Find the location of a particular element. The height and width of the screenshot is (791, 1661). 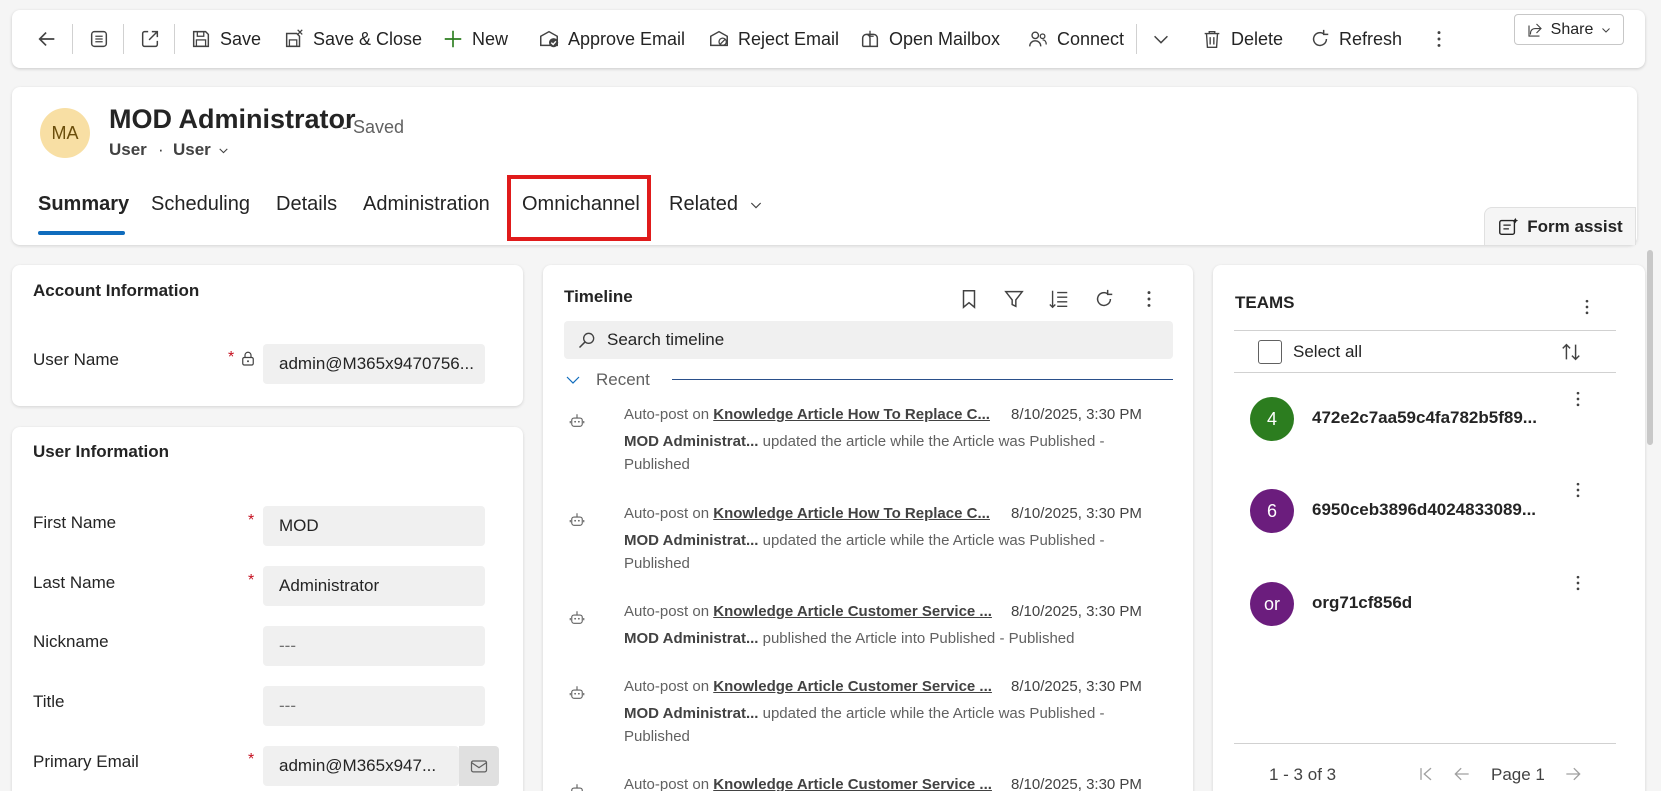

tab-details: Details is located at coordinates (306, 204).